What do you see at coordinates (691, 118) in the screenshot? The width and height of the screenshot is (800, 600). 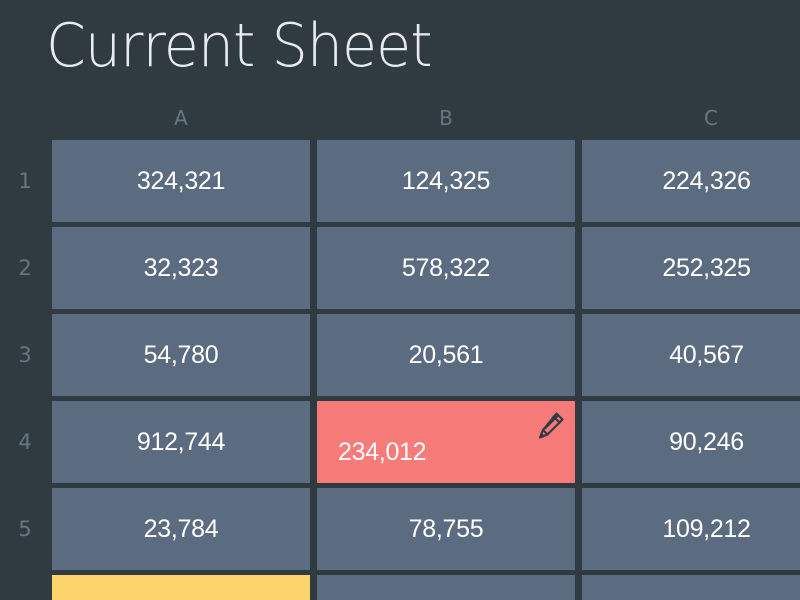 I see `column-header-c: C` at bounding box center [691, 118].